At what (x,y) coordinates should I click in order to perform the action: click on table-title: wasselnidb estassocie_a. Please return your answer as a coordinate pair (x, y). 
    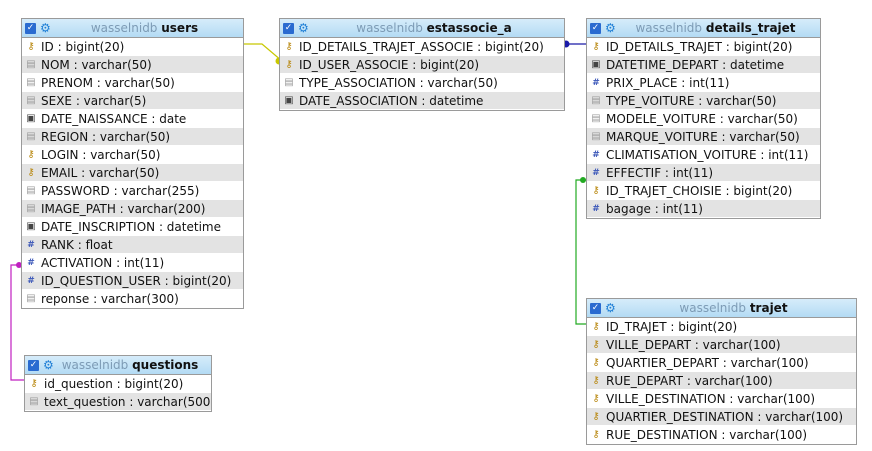
    Looking at the image, I should click on (434, 28).